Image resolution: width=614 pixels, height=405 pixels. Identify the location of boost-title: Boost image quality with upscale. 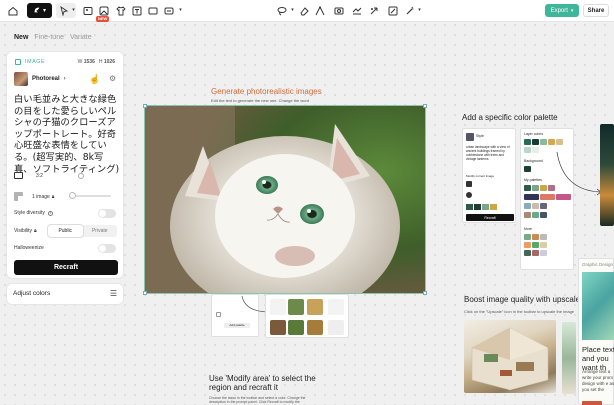
(522, 299).